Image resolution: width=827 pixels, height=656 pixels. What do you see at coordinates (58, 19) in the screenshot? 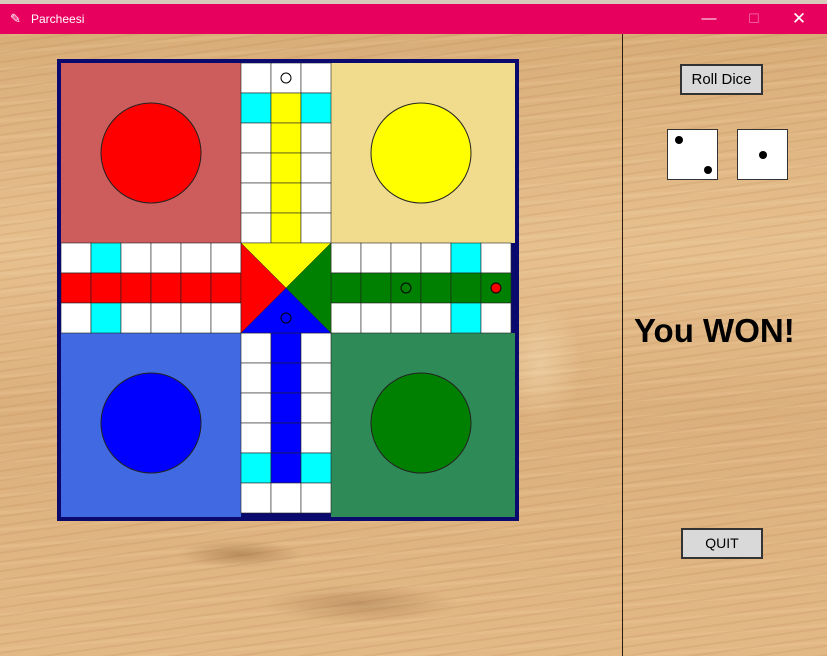
I see `window-title: Parcheesi` at bounding box center [58, 19].